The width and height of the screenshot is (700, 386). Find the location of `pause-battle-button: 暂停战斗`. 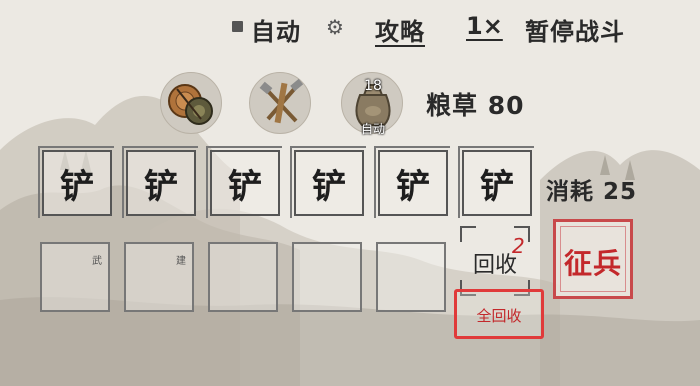

pause-battle-button: 暂停战斗 is located at coordinates (575, 29).